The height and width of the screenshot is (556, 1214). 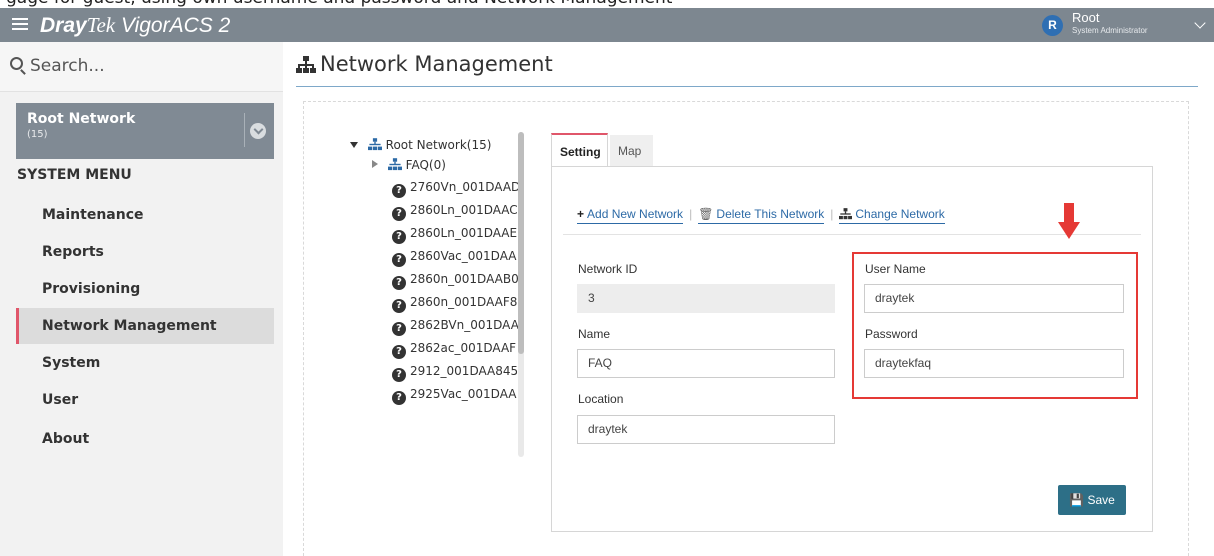 What do you see at coordinates (37, 134) in the screenshot?
I see `root-network-count: (15)` at bounding box center [37, 134].